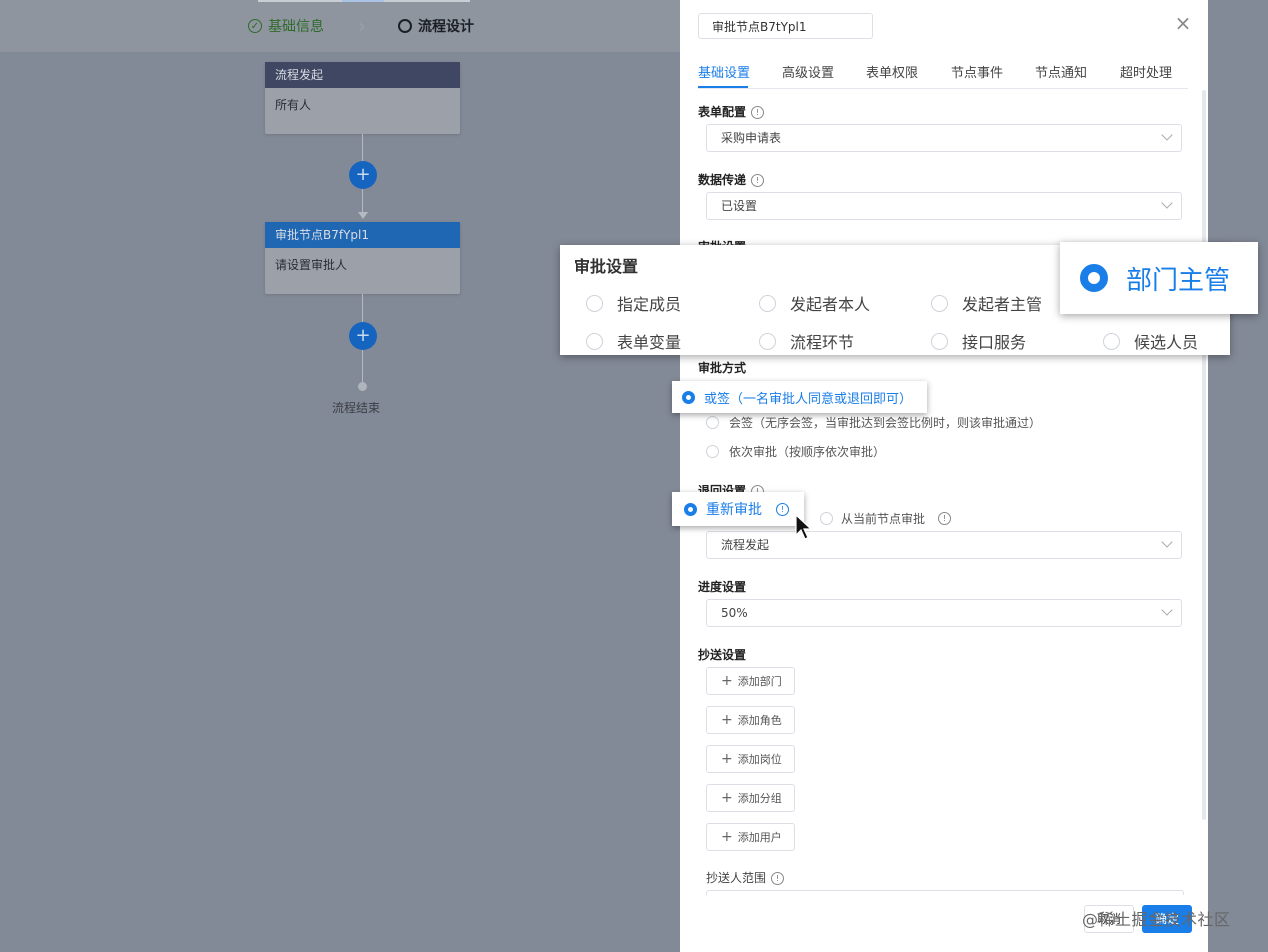 The width and height of the screenshot is (1268, 952). Describe the element at coordinates (1178, 280) in the screenshot. I see `dept-manager-label: 部门主管` at that location.